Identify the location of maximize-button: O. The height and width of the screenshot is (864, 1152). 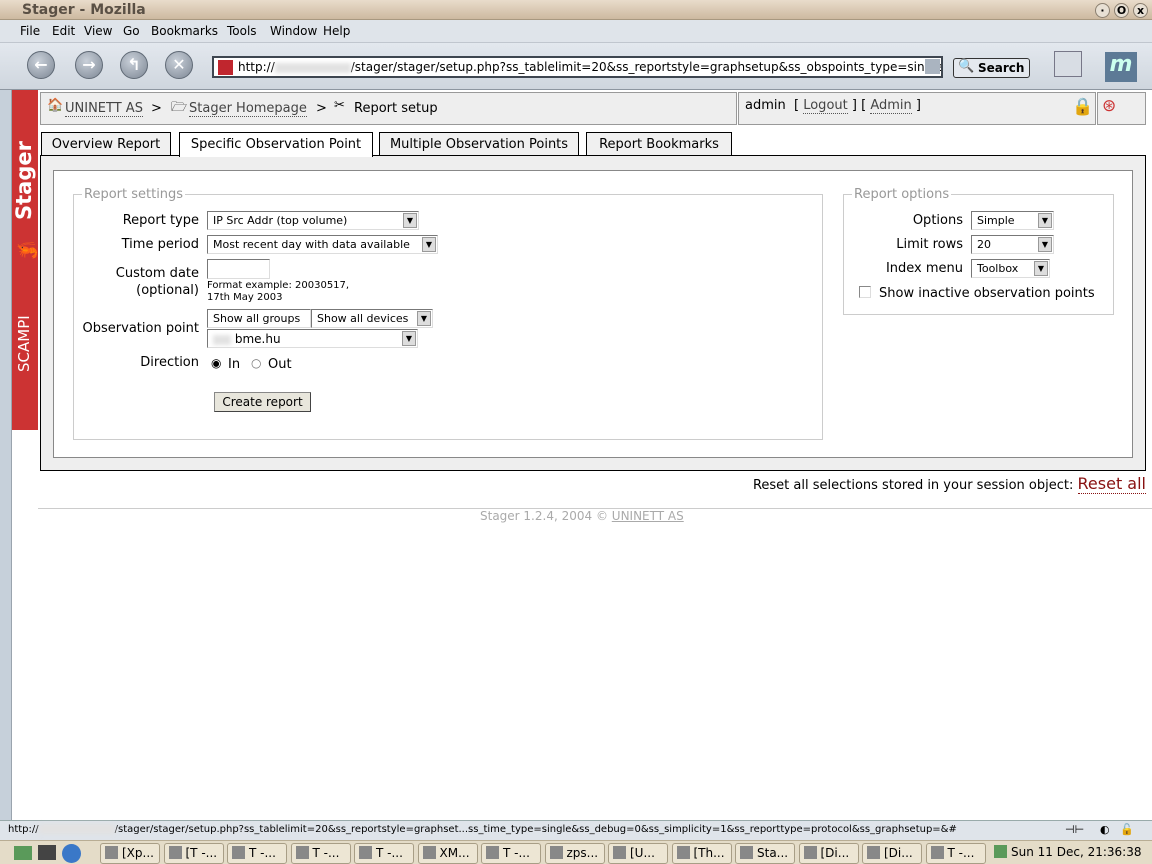
(1121, 10).